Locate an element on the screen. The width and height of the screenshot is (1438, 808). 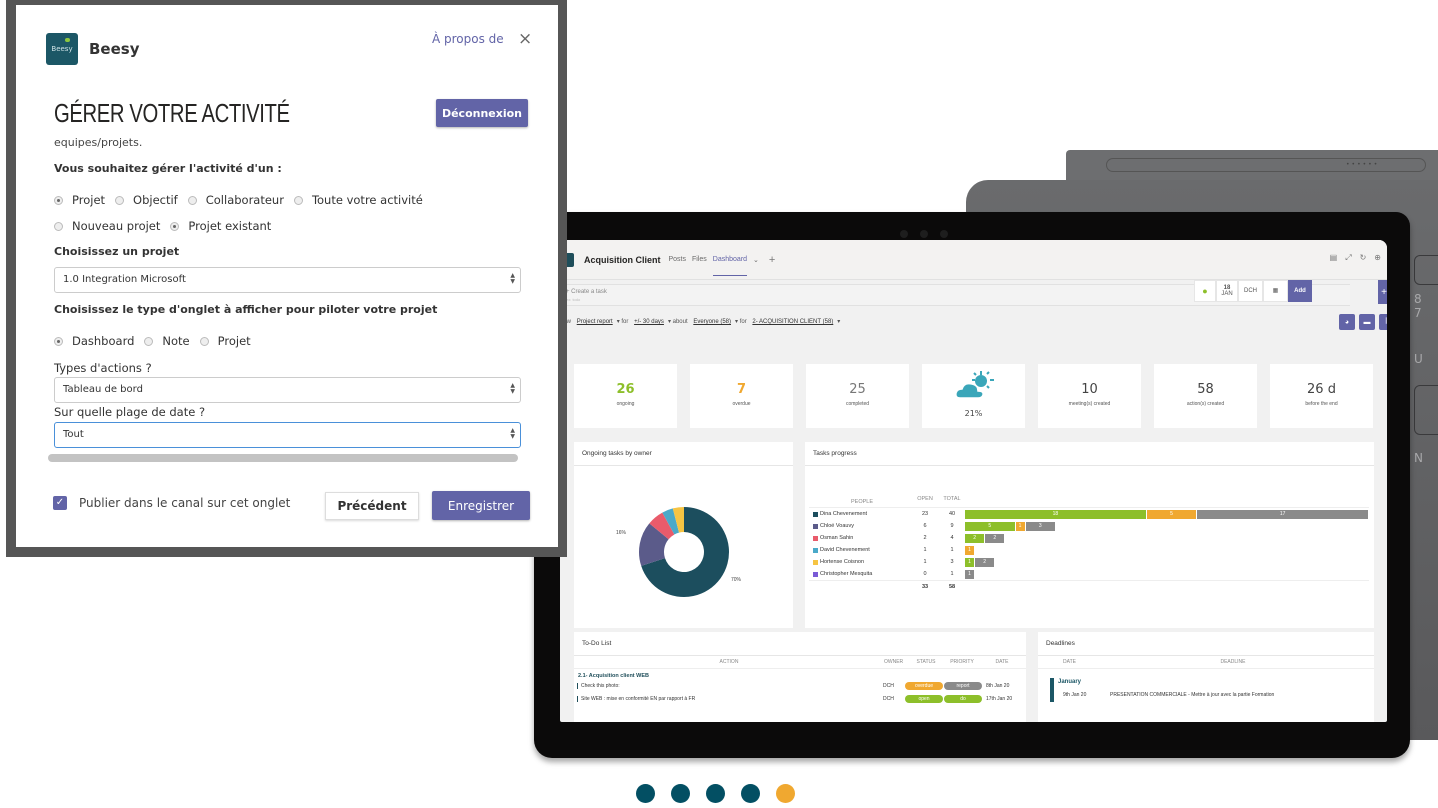
project-filter: 2- ACQUISITION CLIENT (58) is located at coordinates (792, 322).